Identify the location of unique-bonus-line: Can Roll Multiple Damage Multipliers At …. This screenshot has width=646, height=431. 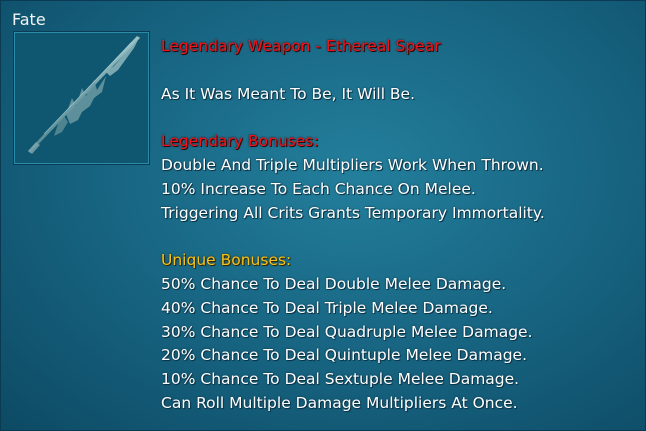
(339, 402).